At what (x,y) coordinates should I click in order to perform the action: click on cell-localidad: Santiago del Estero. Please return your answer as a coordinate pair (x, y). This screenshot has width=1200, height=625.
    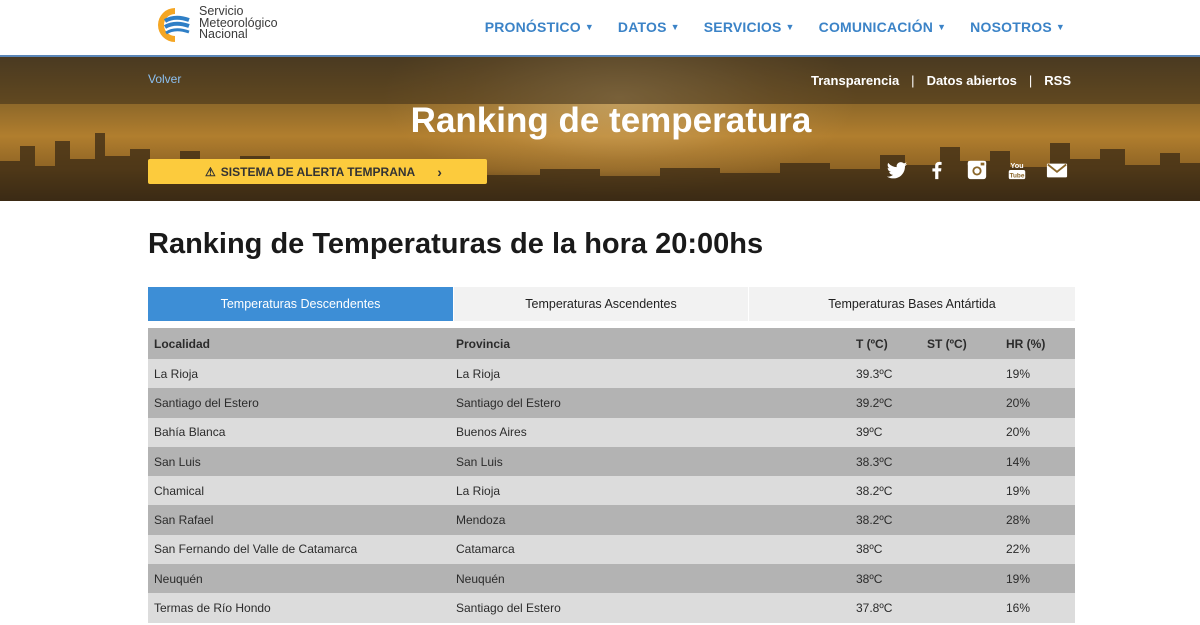
    Looking at the image, I should click on (299, 403).